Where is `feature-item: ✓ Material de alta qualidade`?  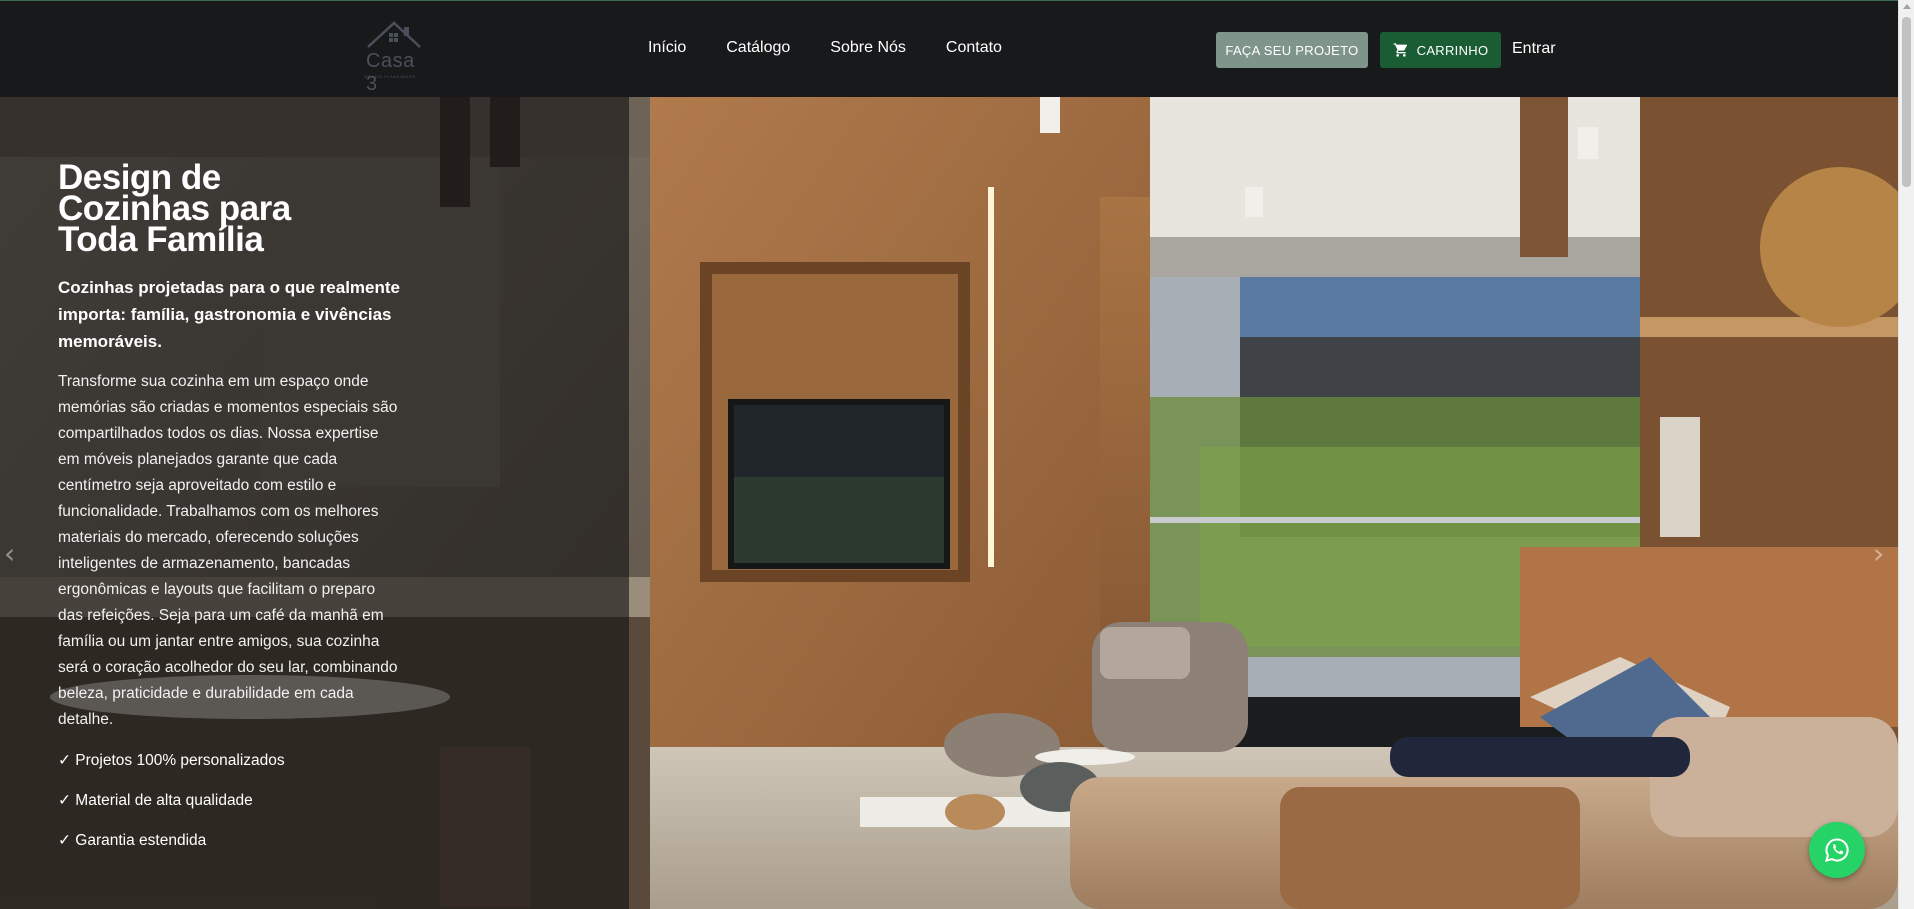
feature-item: ✓ Material de alta qualidade is located at coordinates (155, 800).